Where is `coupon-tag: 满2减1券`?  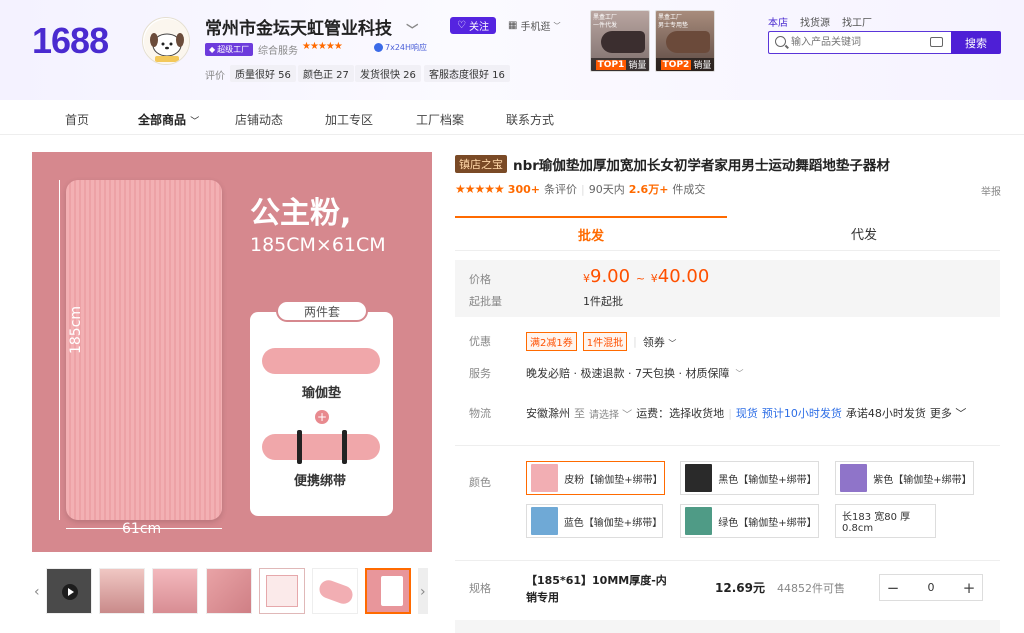
coupon-tag: 满2减1券 is located at coordinates (551, 341).